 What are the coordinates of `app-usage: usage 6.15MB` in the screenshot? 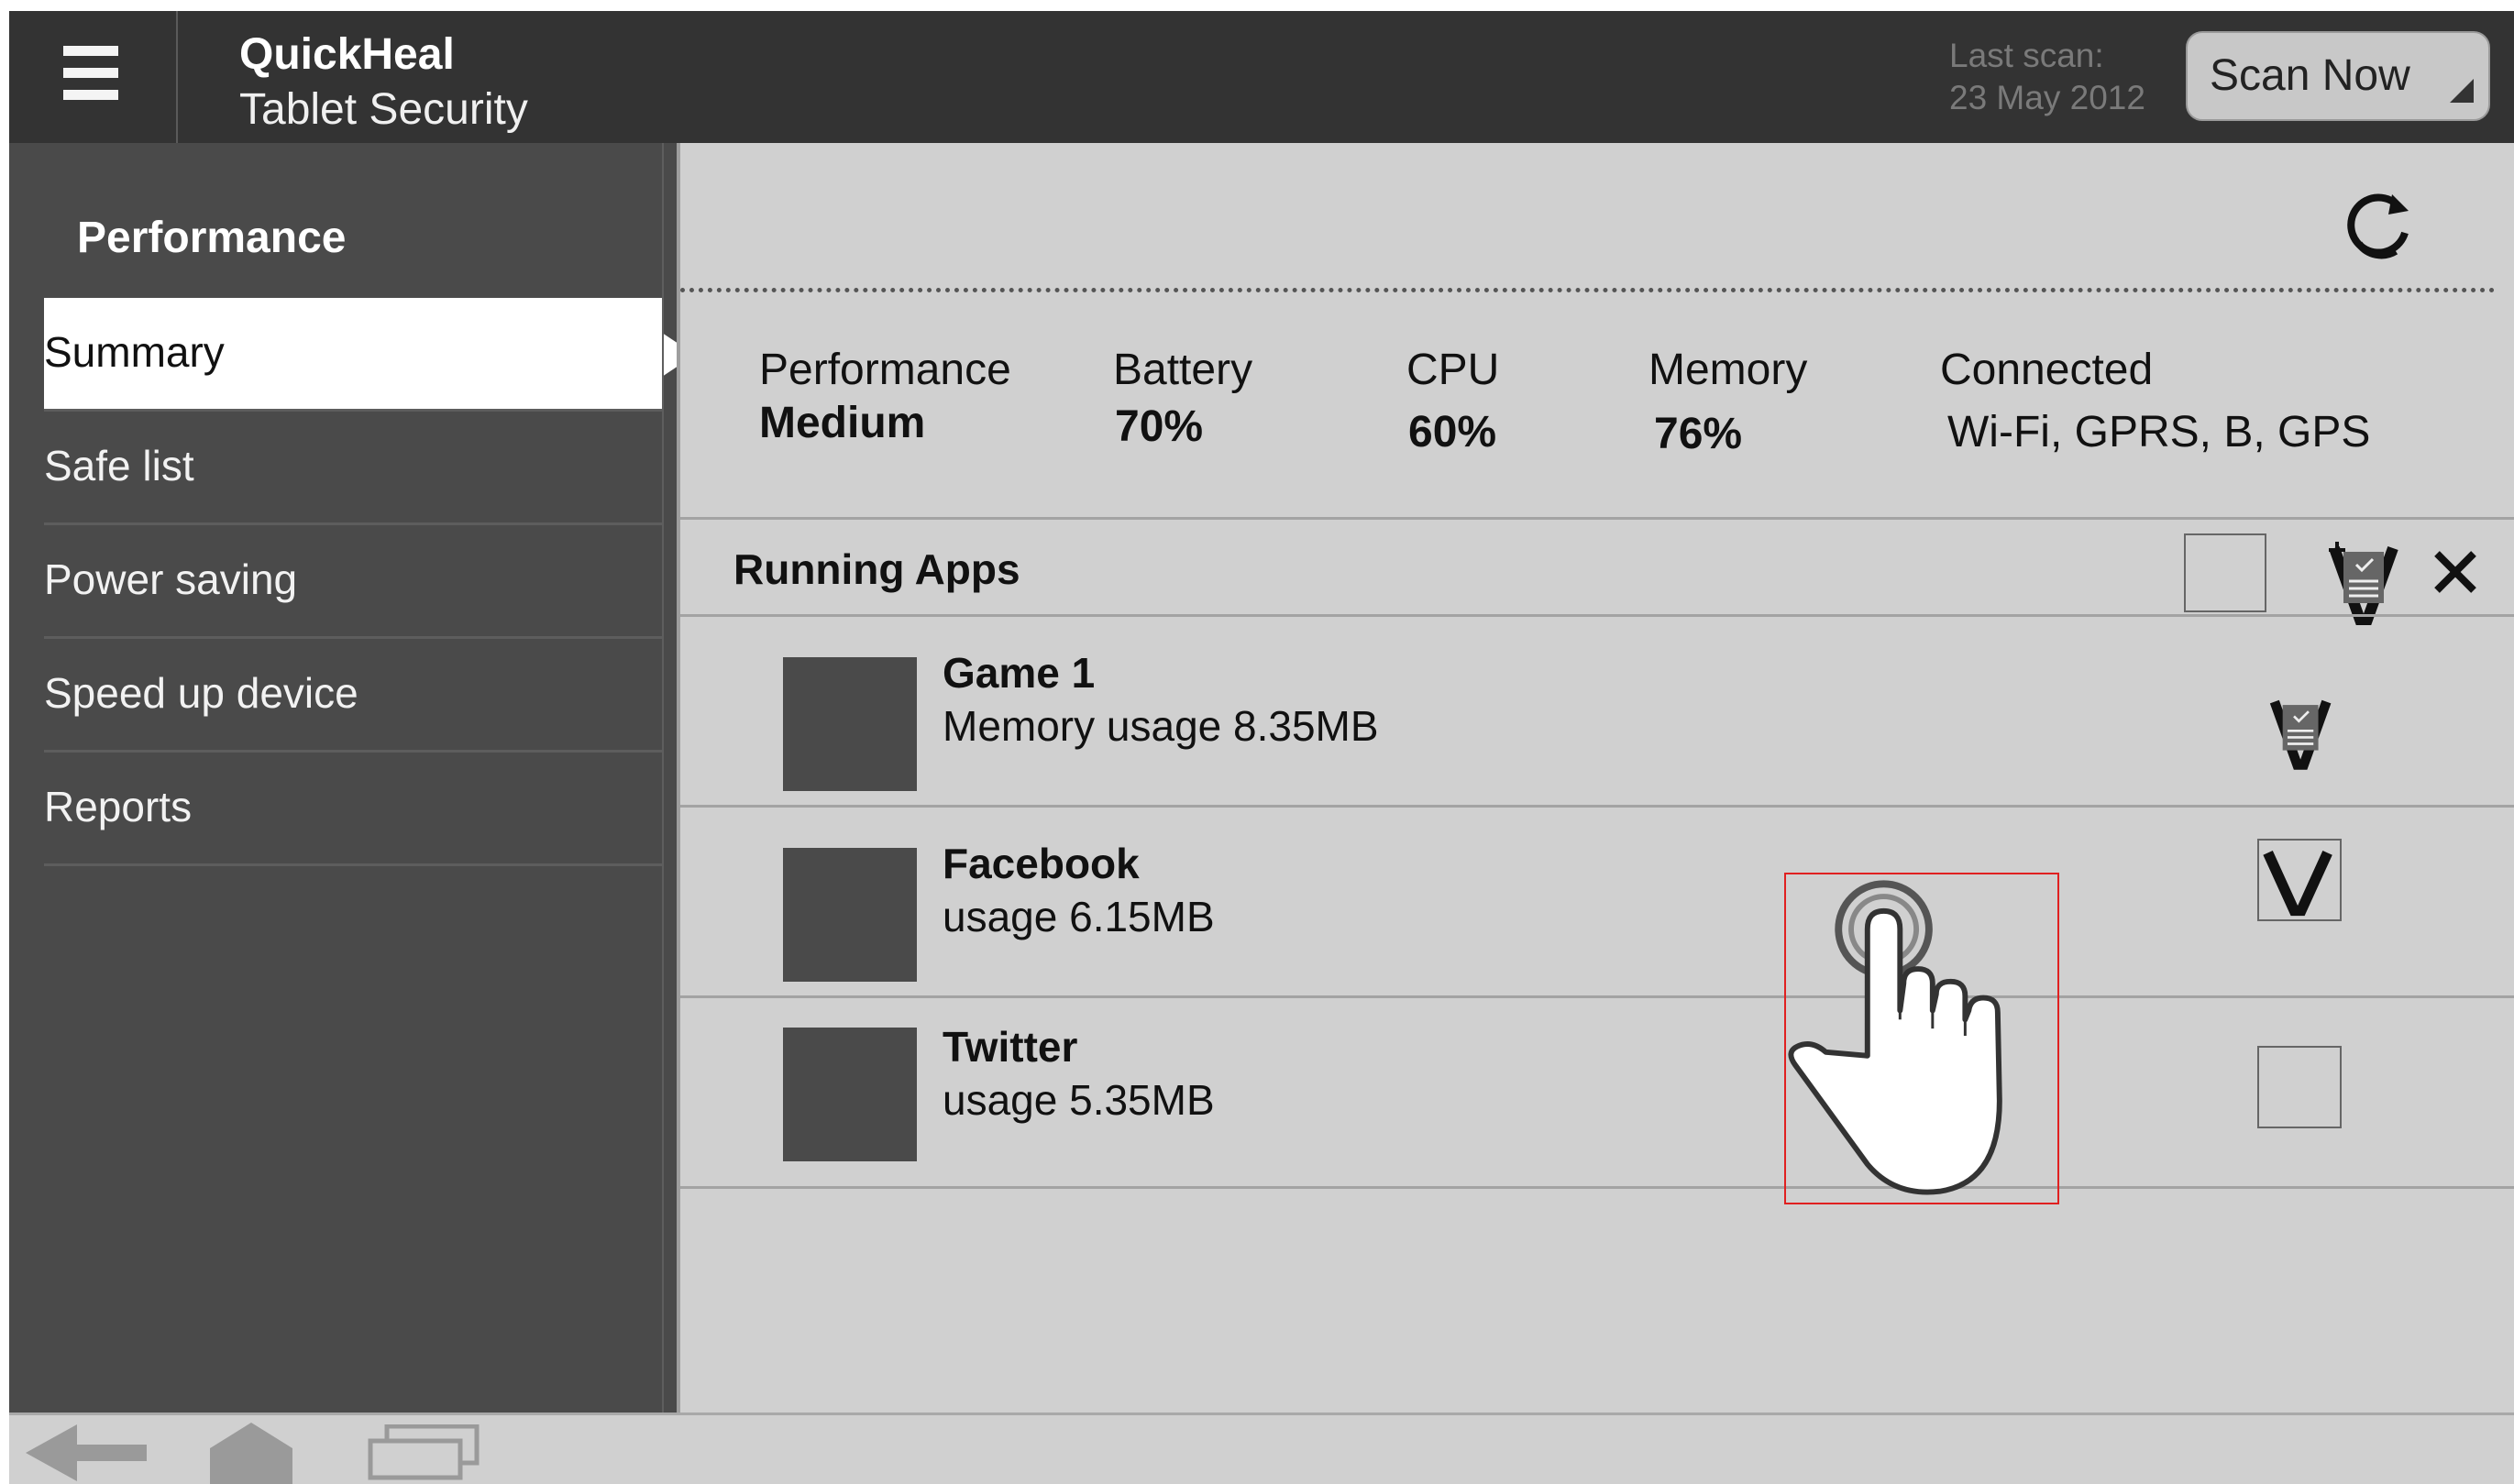 It's located at (1079, 916).